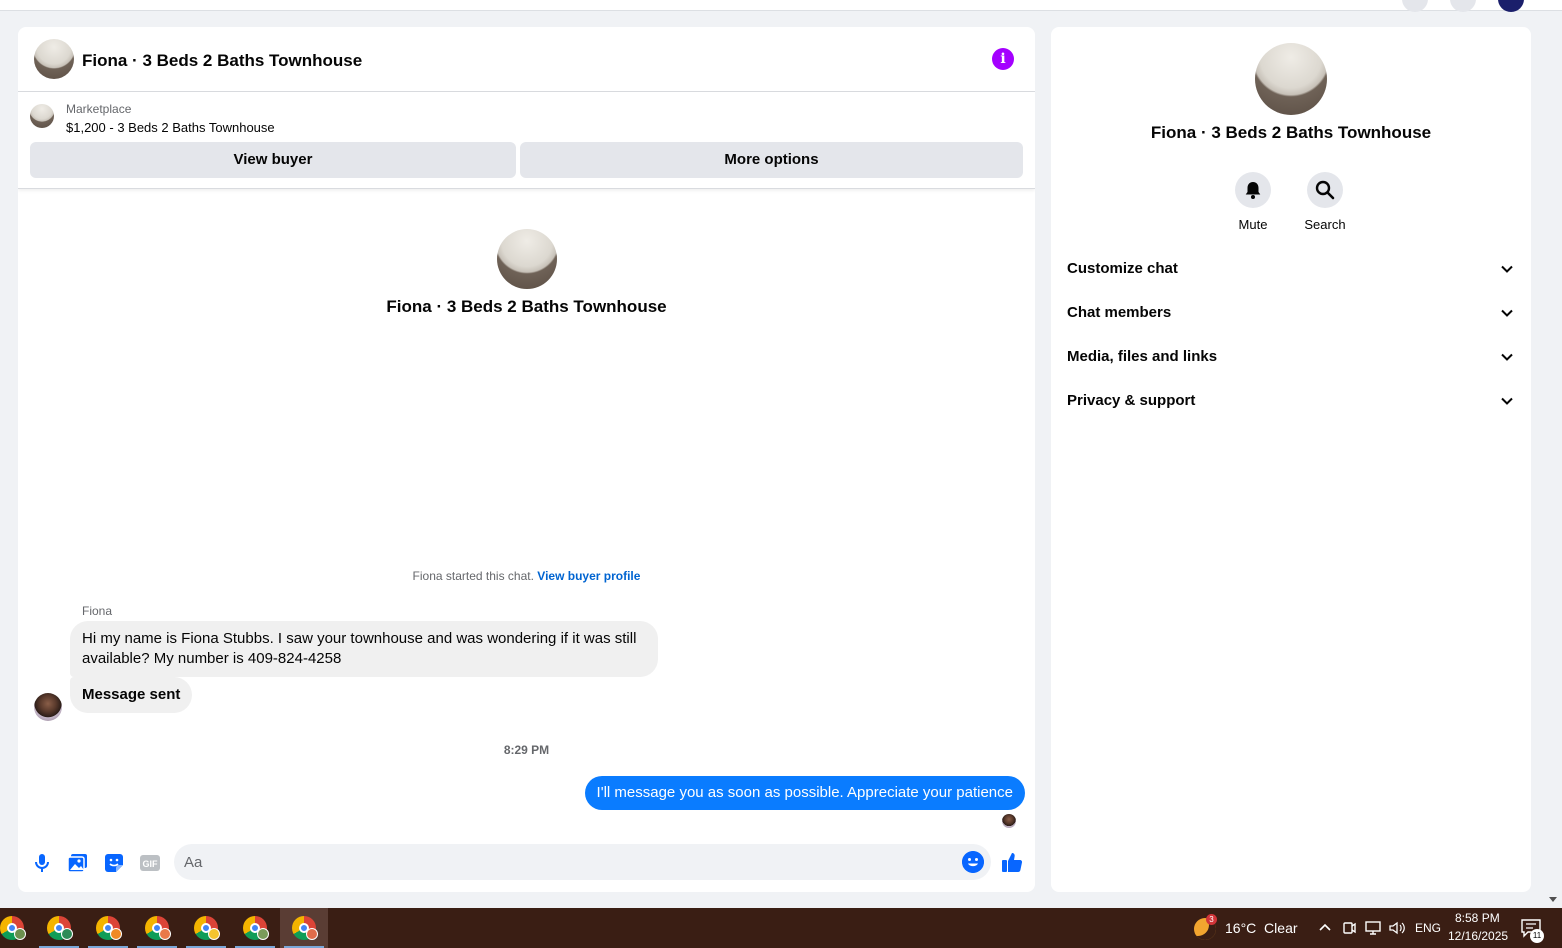  I want to click on chevron-up-icon, so click(1325, 927).